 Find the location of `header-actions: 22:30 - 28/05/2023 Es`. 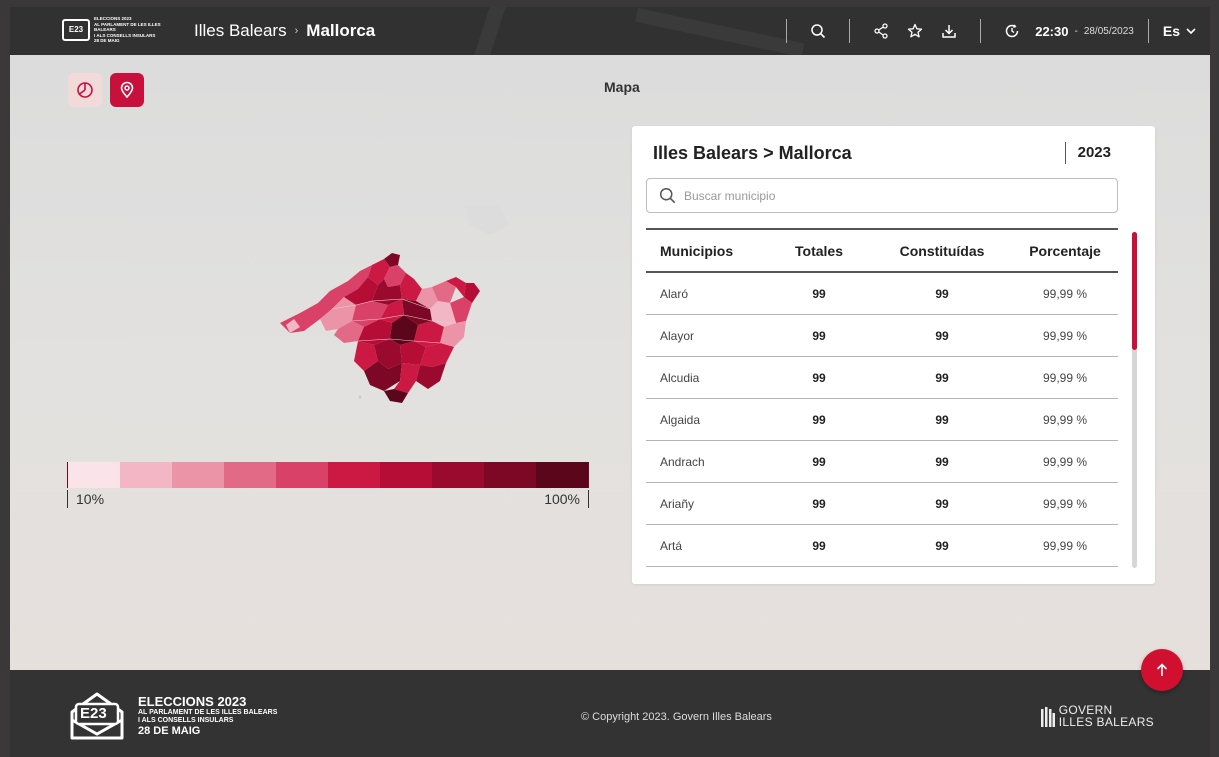

header-actions: 22:30 - 28/05/2023 Es is located at coordinates (984, 31).